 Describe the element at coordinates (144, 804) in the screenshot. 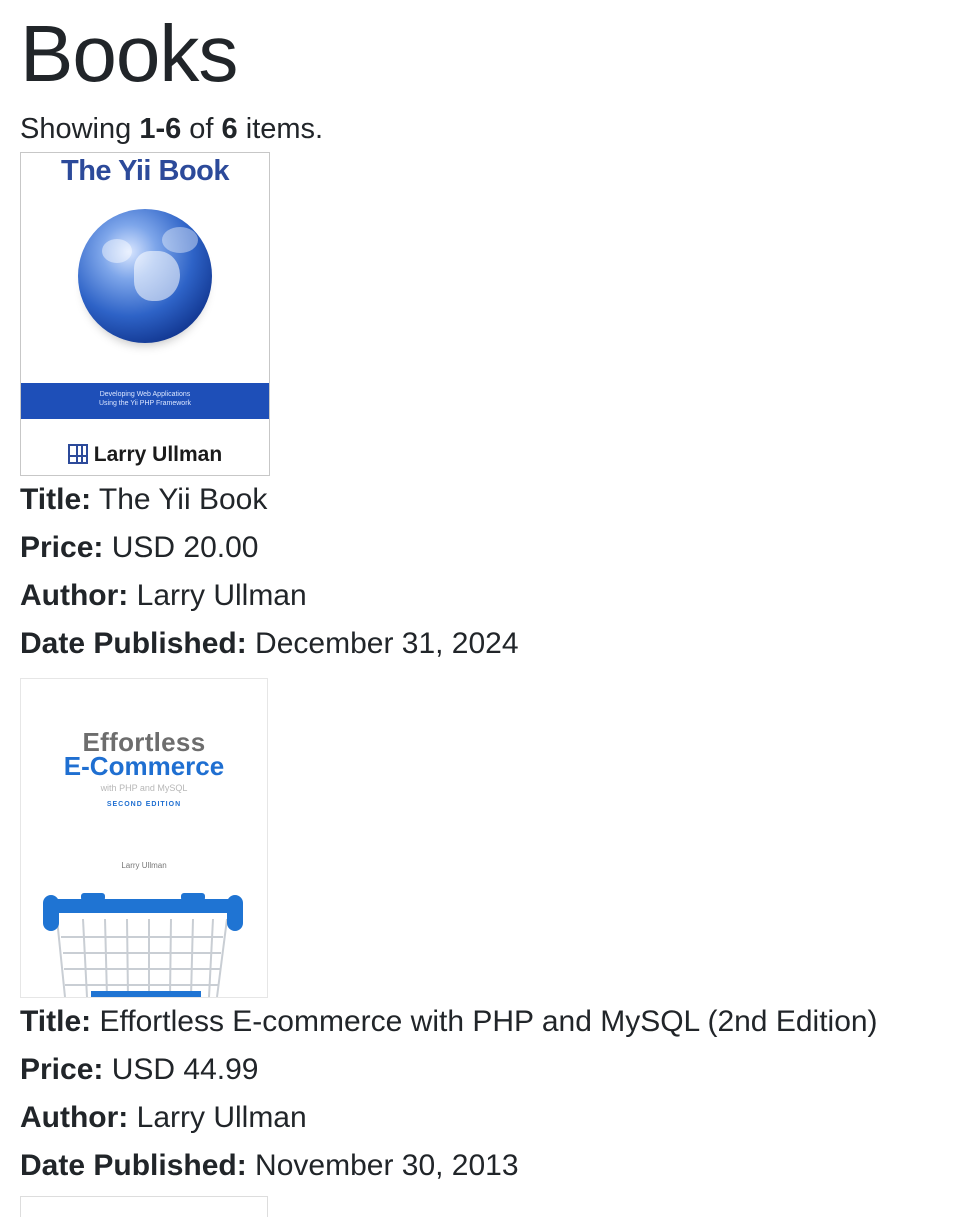

I see `cover-edition: SECOND EDITION` at that location.